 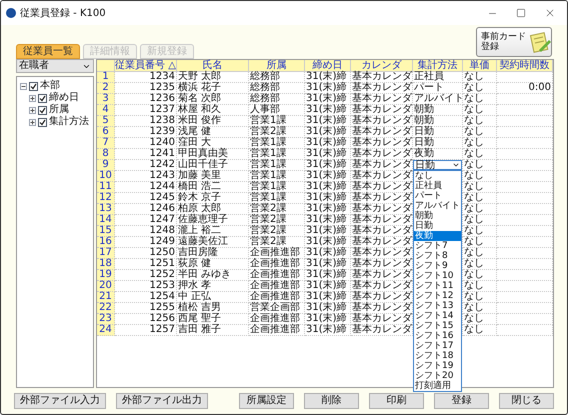 What do you see at coordinates (213, 264) in the screenshot?
I see `table-cell: 荻原 健` at bounding box center [213, 264].